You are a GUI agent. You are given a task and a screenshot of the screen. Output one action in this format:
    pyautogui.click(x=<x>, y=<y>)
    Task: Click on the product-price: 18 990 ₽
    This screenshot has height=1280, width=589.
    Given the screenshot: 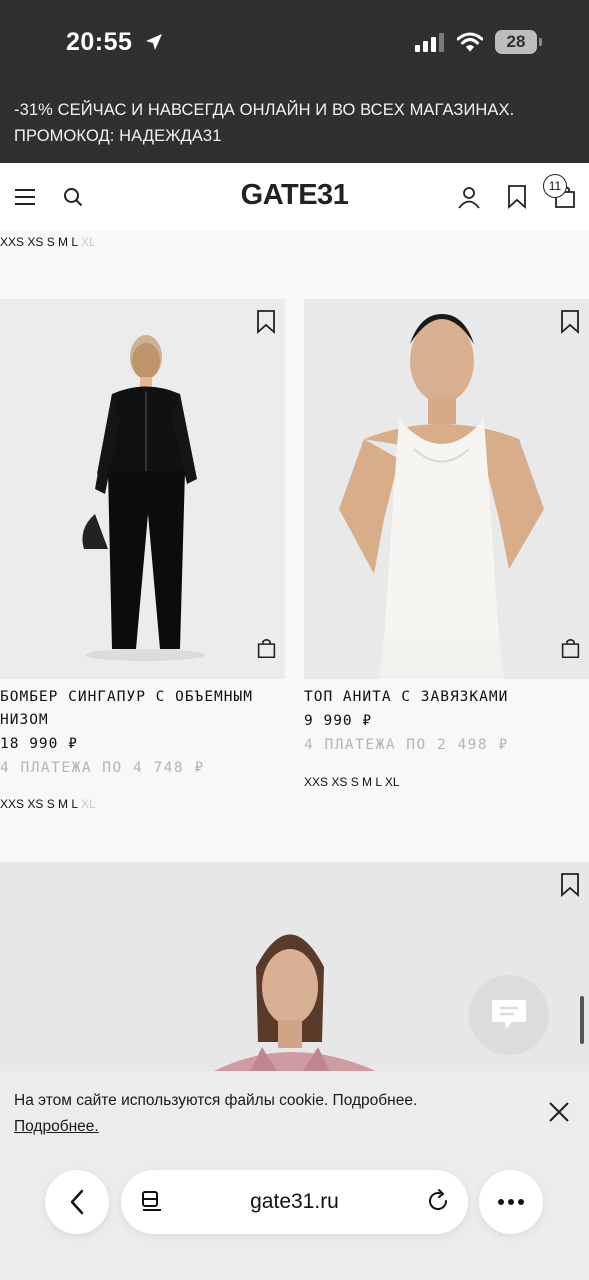 What is the action you would take?
    pyautogui.click(x=39, y=744)
    